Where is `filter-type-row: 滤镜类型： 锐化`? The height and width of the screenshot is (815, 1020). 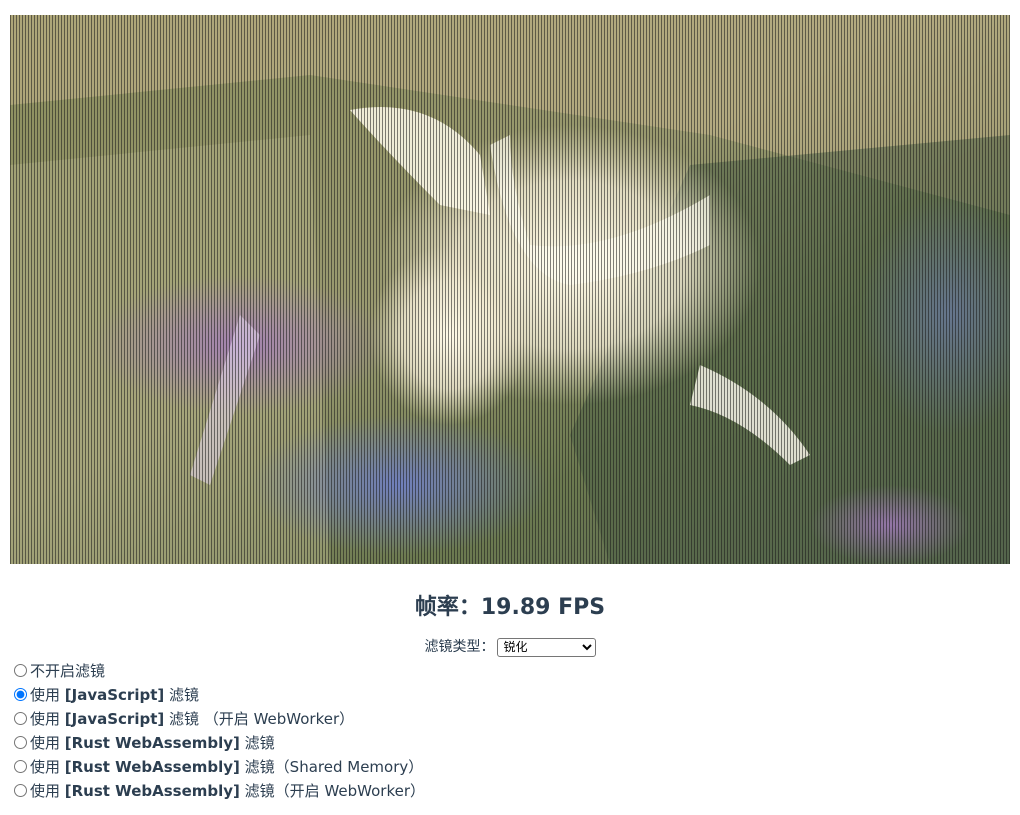 filter-type-row: 滤镜类型： 锐化 is located at coordinates (510, 646).